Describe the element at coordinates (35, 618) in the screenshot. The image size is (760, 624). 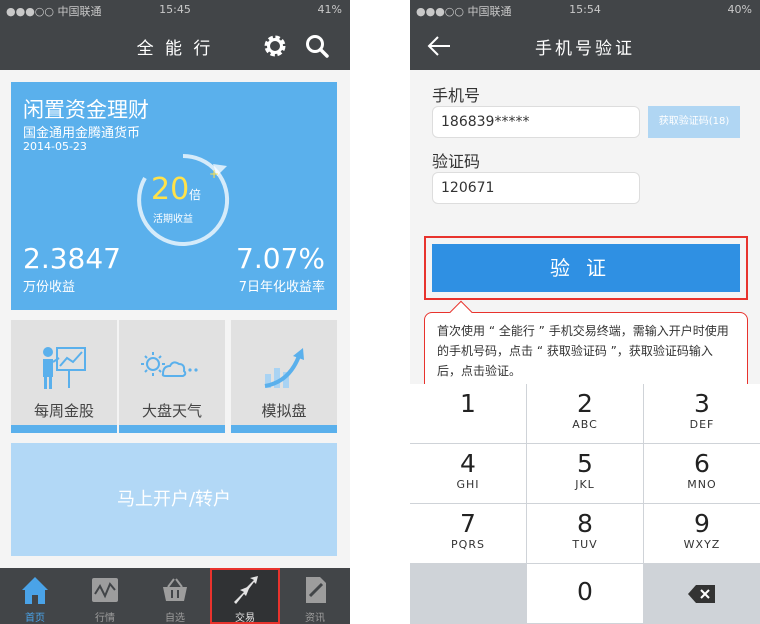
I see `tab-label: 首页` at that location.